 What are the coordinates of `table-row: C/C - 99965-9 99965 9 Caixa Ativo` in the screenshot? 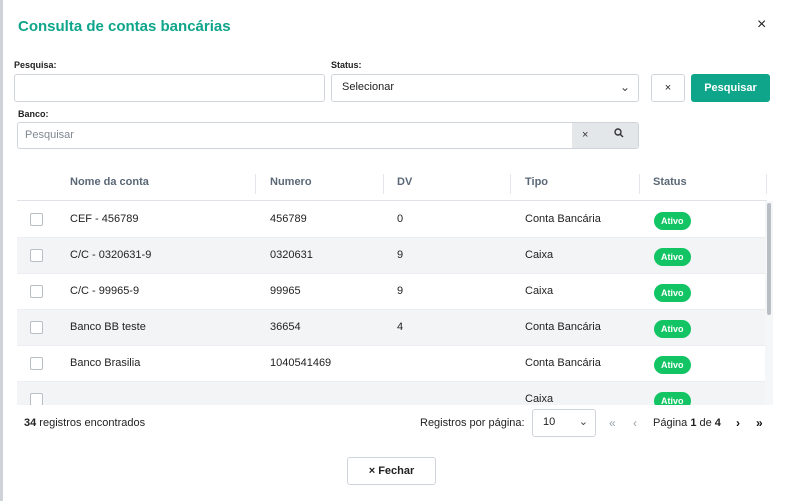 It's located at (393, 292).